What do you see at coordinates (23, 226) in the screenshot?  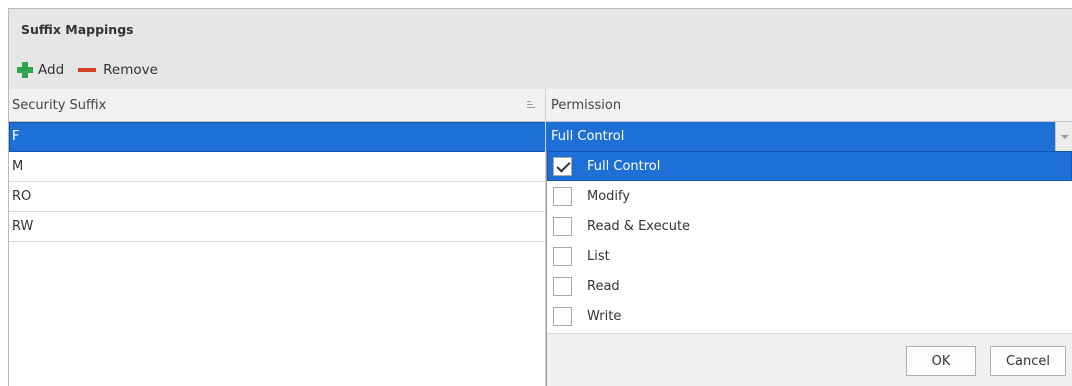 I see `suffix-cell: RW` at bounding box center [23, 226].